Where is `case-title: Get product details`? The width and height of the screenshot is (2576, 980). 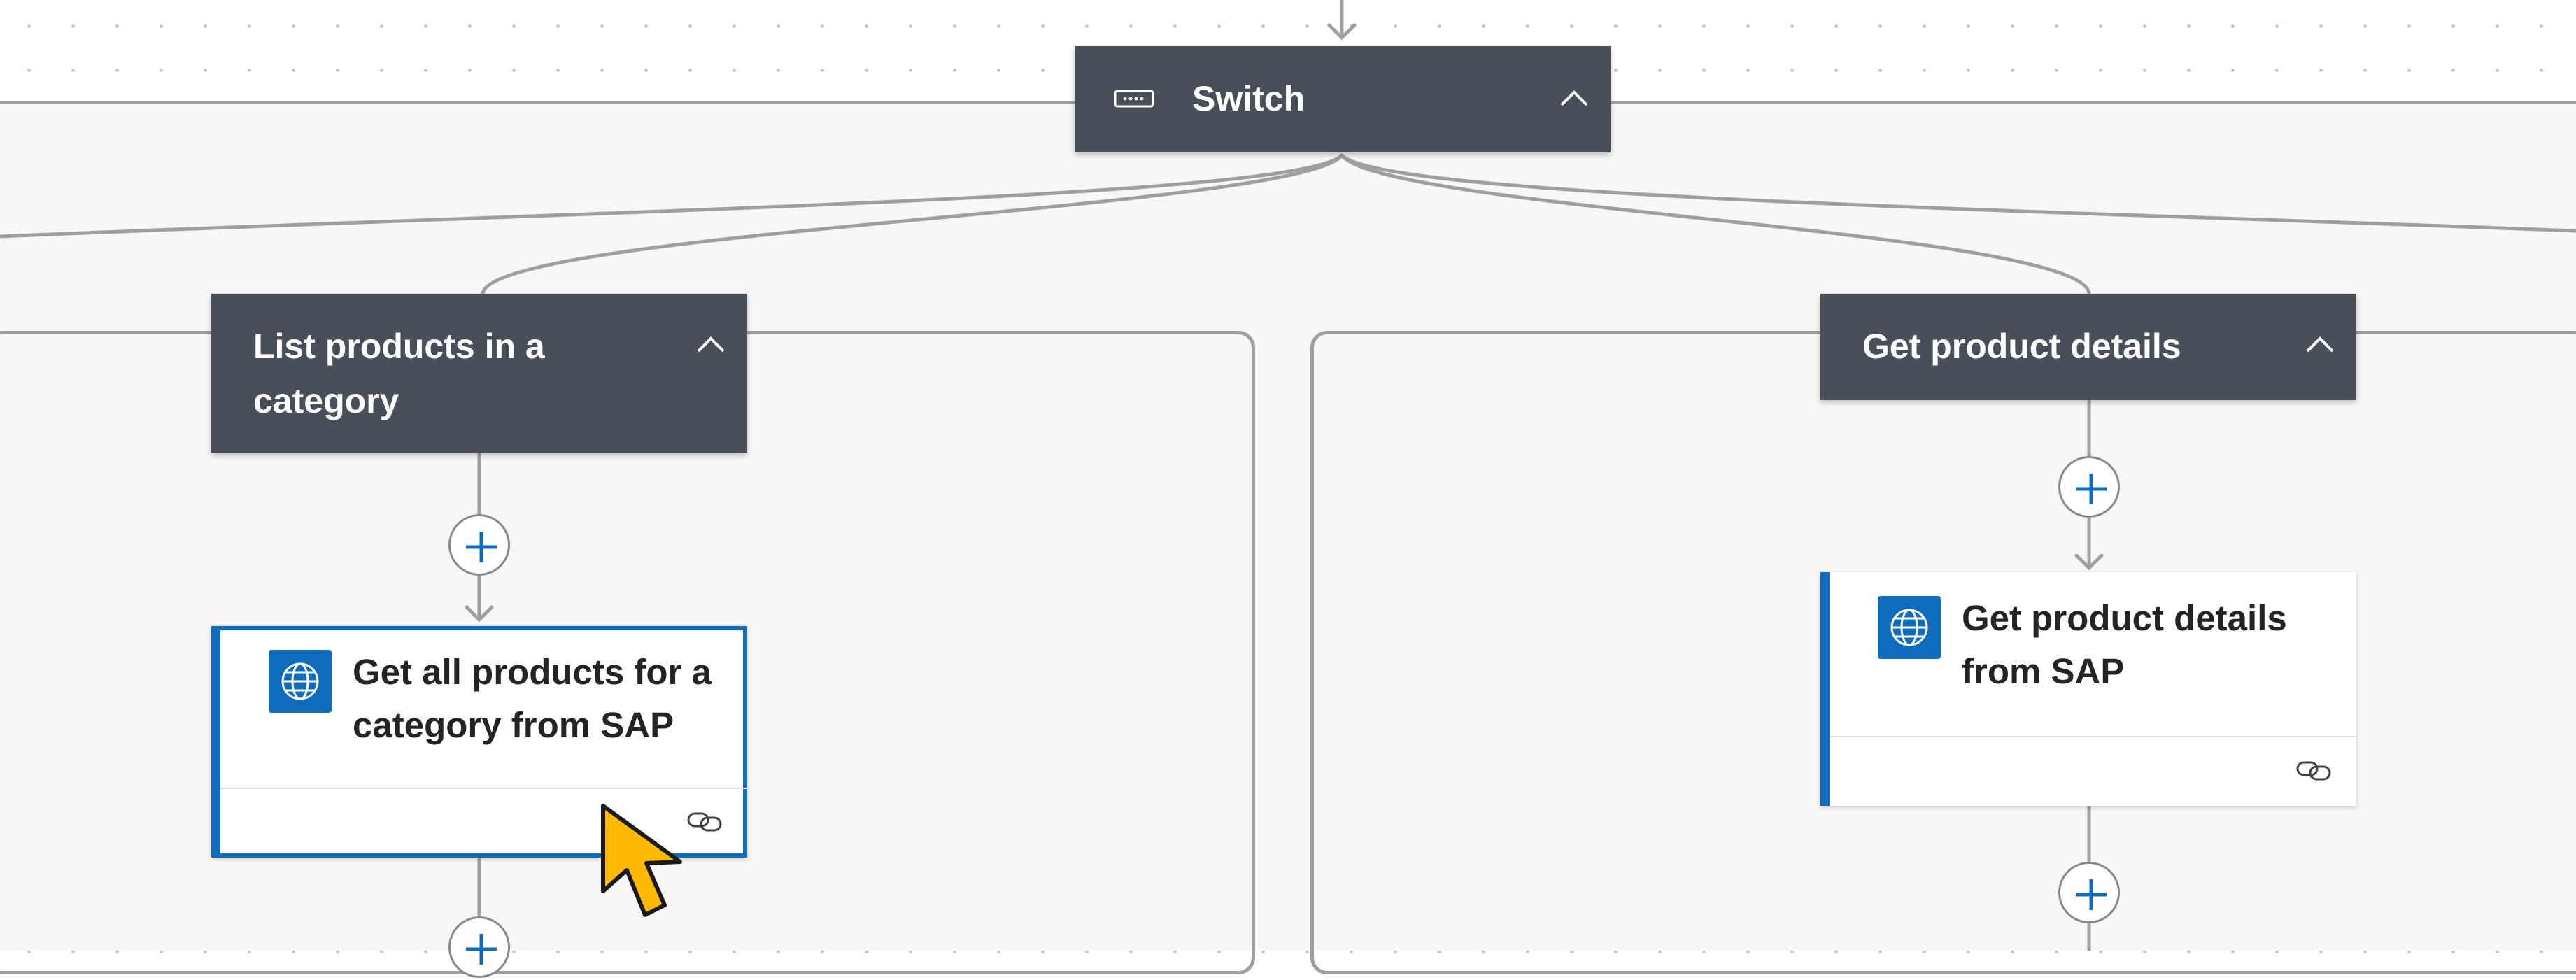 case-title: Get product details is located at coordinates (2021, 346).